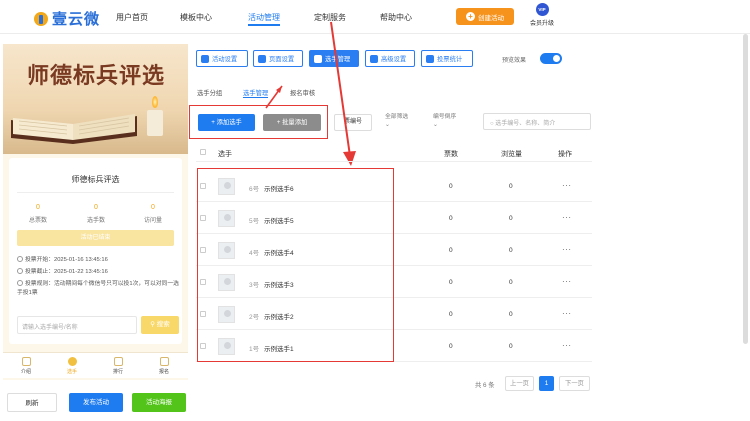 The height and width of the screenshot is (421, 750). What do you see at coordinates (132, 17) in the screenshot?
I see `nav-item-home: 用户首页` at bounding box center [132, 17].